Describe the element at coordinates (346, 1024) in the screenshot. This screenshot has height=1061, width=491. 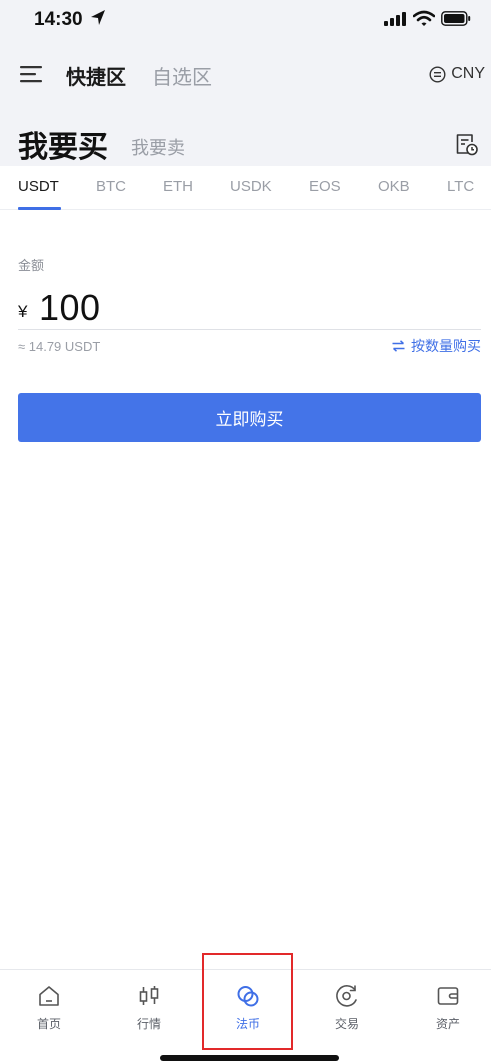
I see `nav-label-trade: 交易` at that location.